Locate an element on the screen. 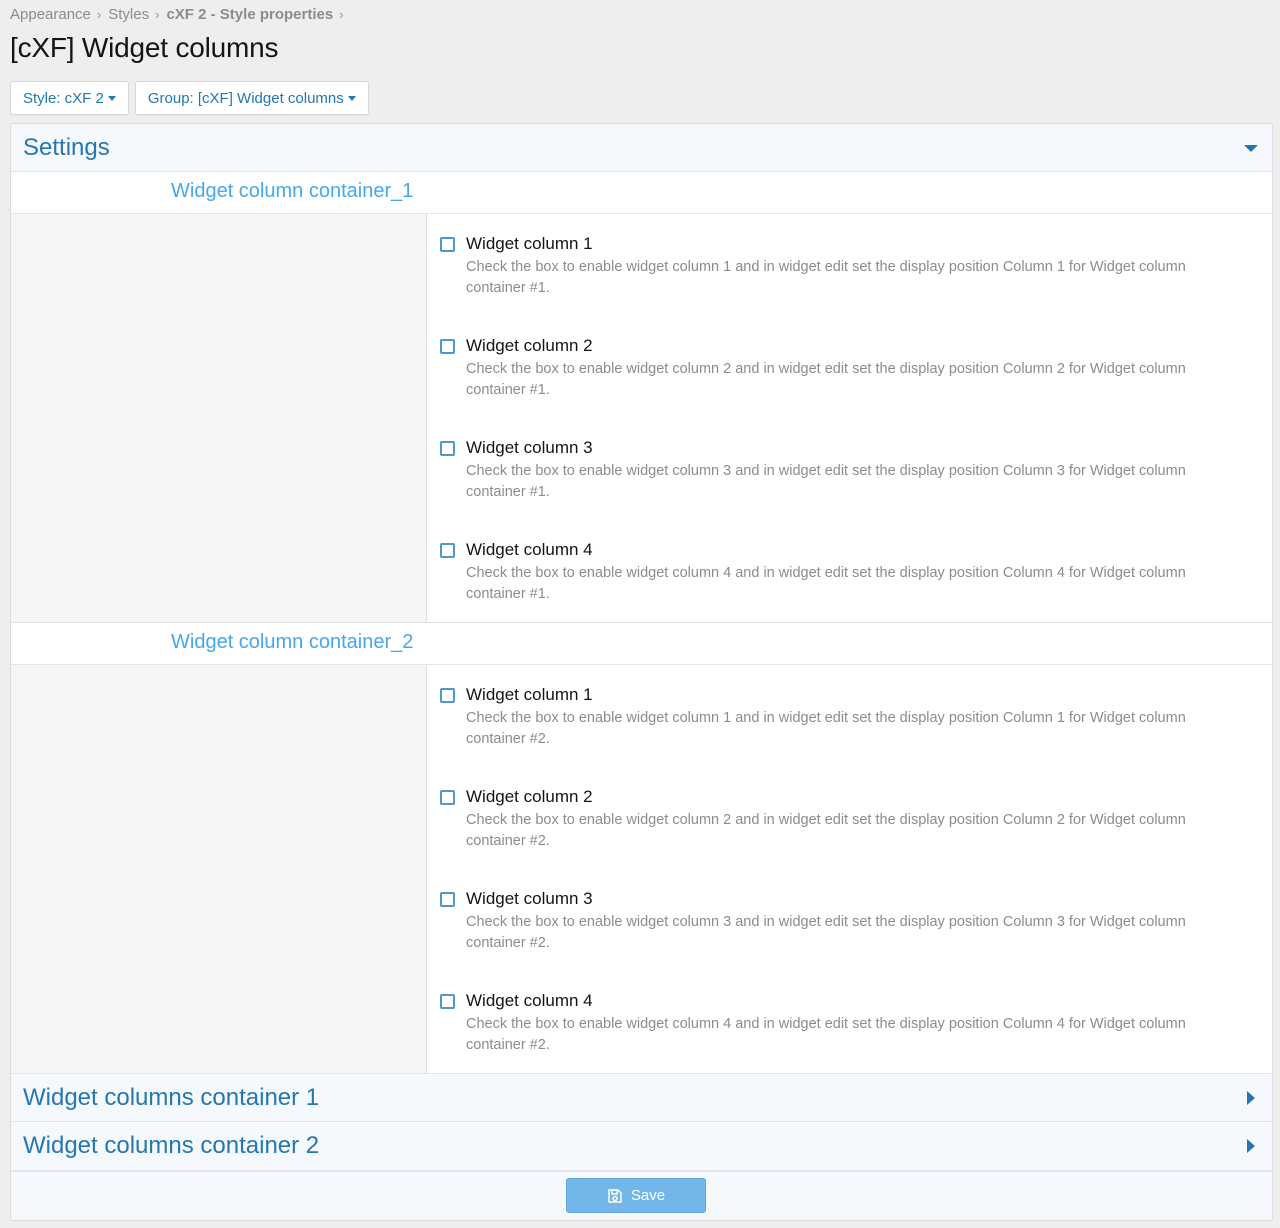  save-label: Save is located at coordinates (648, 1195).